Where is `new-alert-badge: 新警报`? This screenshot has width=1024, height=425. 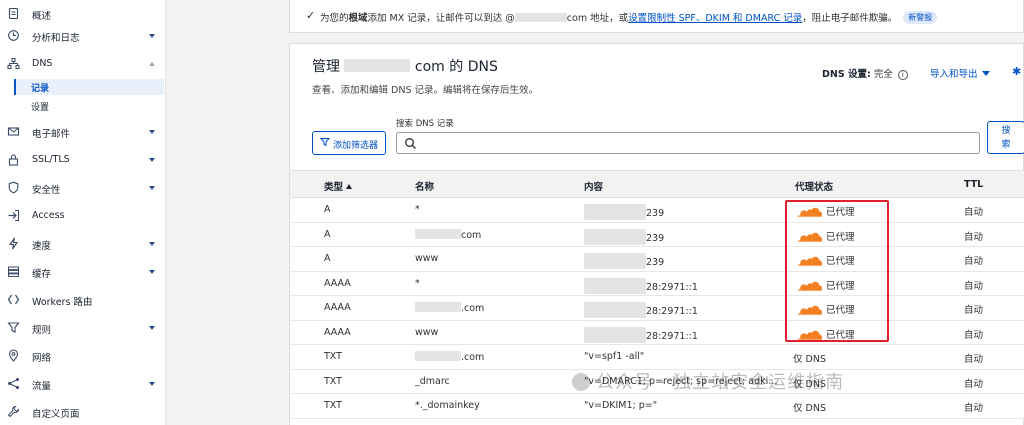
new-alert-badge: 新警报 is located at coordinates (920, 17).